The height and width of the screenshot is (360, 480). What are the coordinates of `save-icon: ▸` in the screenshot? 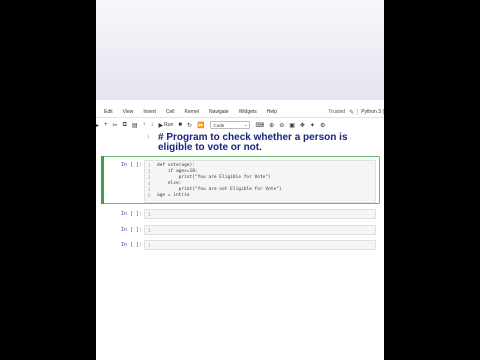 It's located at (97, 125).